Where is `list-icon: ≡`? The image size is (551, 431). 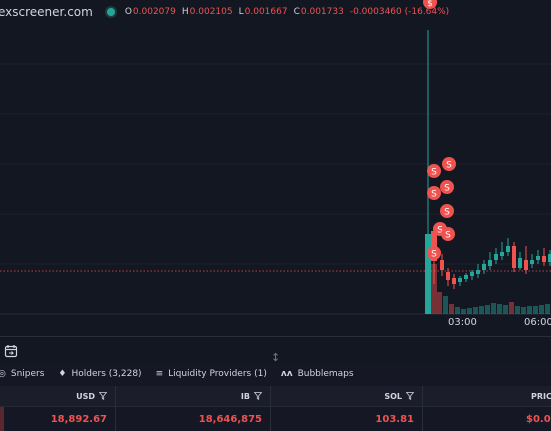 list-icon: ≡ is located at coordinates (159, 374).